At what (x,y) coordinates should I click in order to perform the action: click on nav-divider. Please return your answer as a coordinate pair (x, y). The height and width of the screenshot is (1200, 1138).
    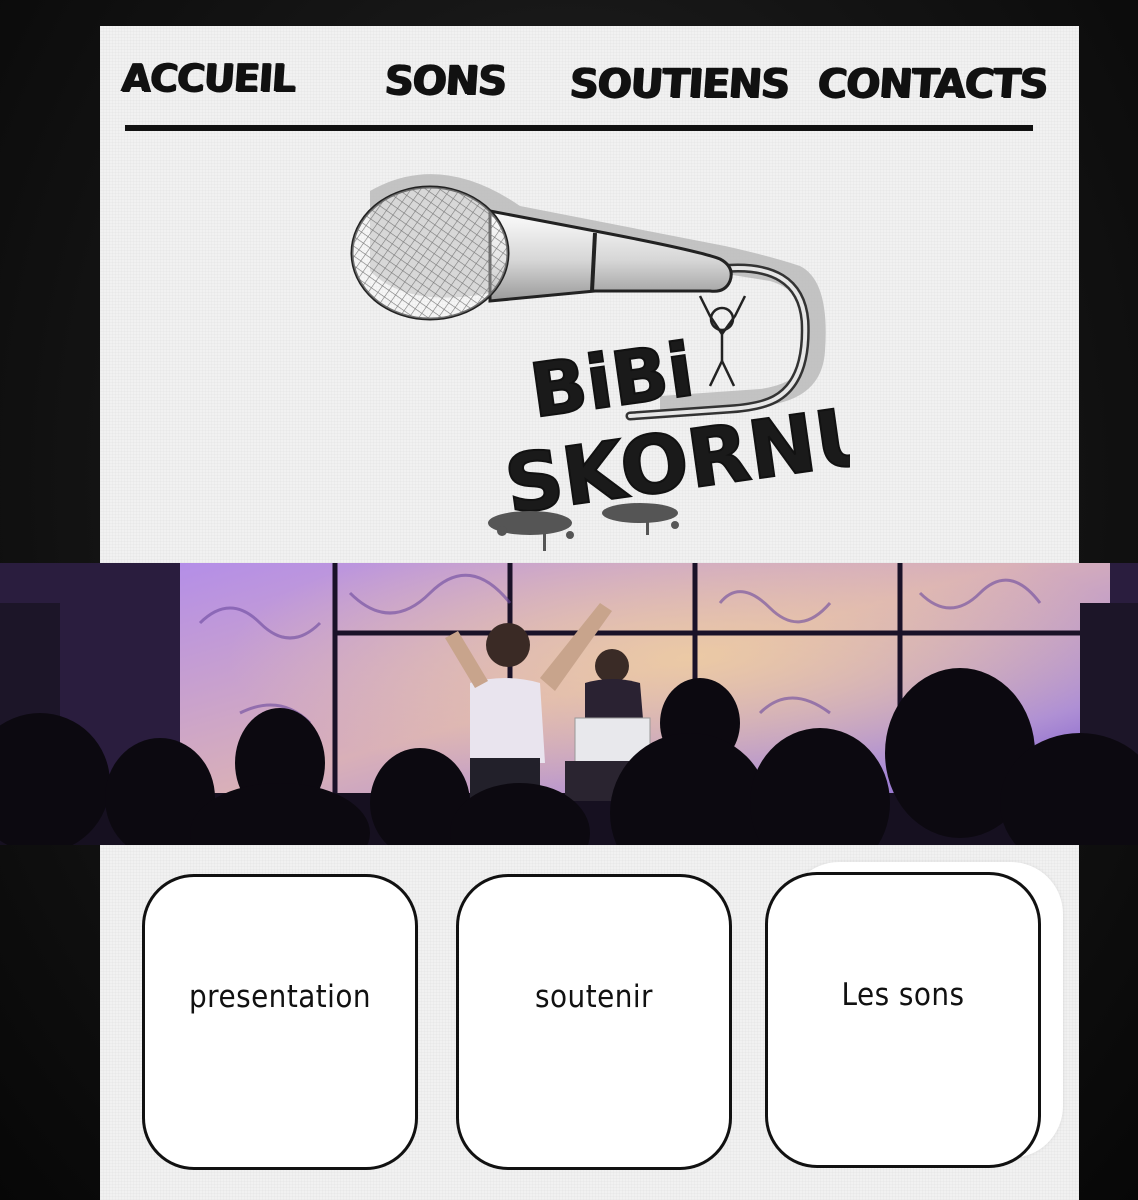
    Looking at the image, I should click on (579, 128).